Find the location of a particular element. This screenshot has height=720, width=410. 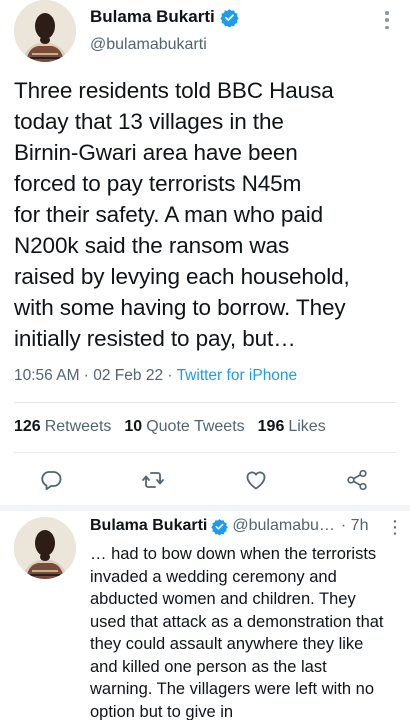

retweet-button is located at coordinates (153, 480).